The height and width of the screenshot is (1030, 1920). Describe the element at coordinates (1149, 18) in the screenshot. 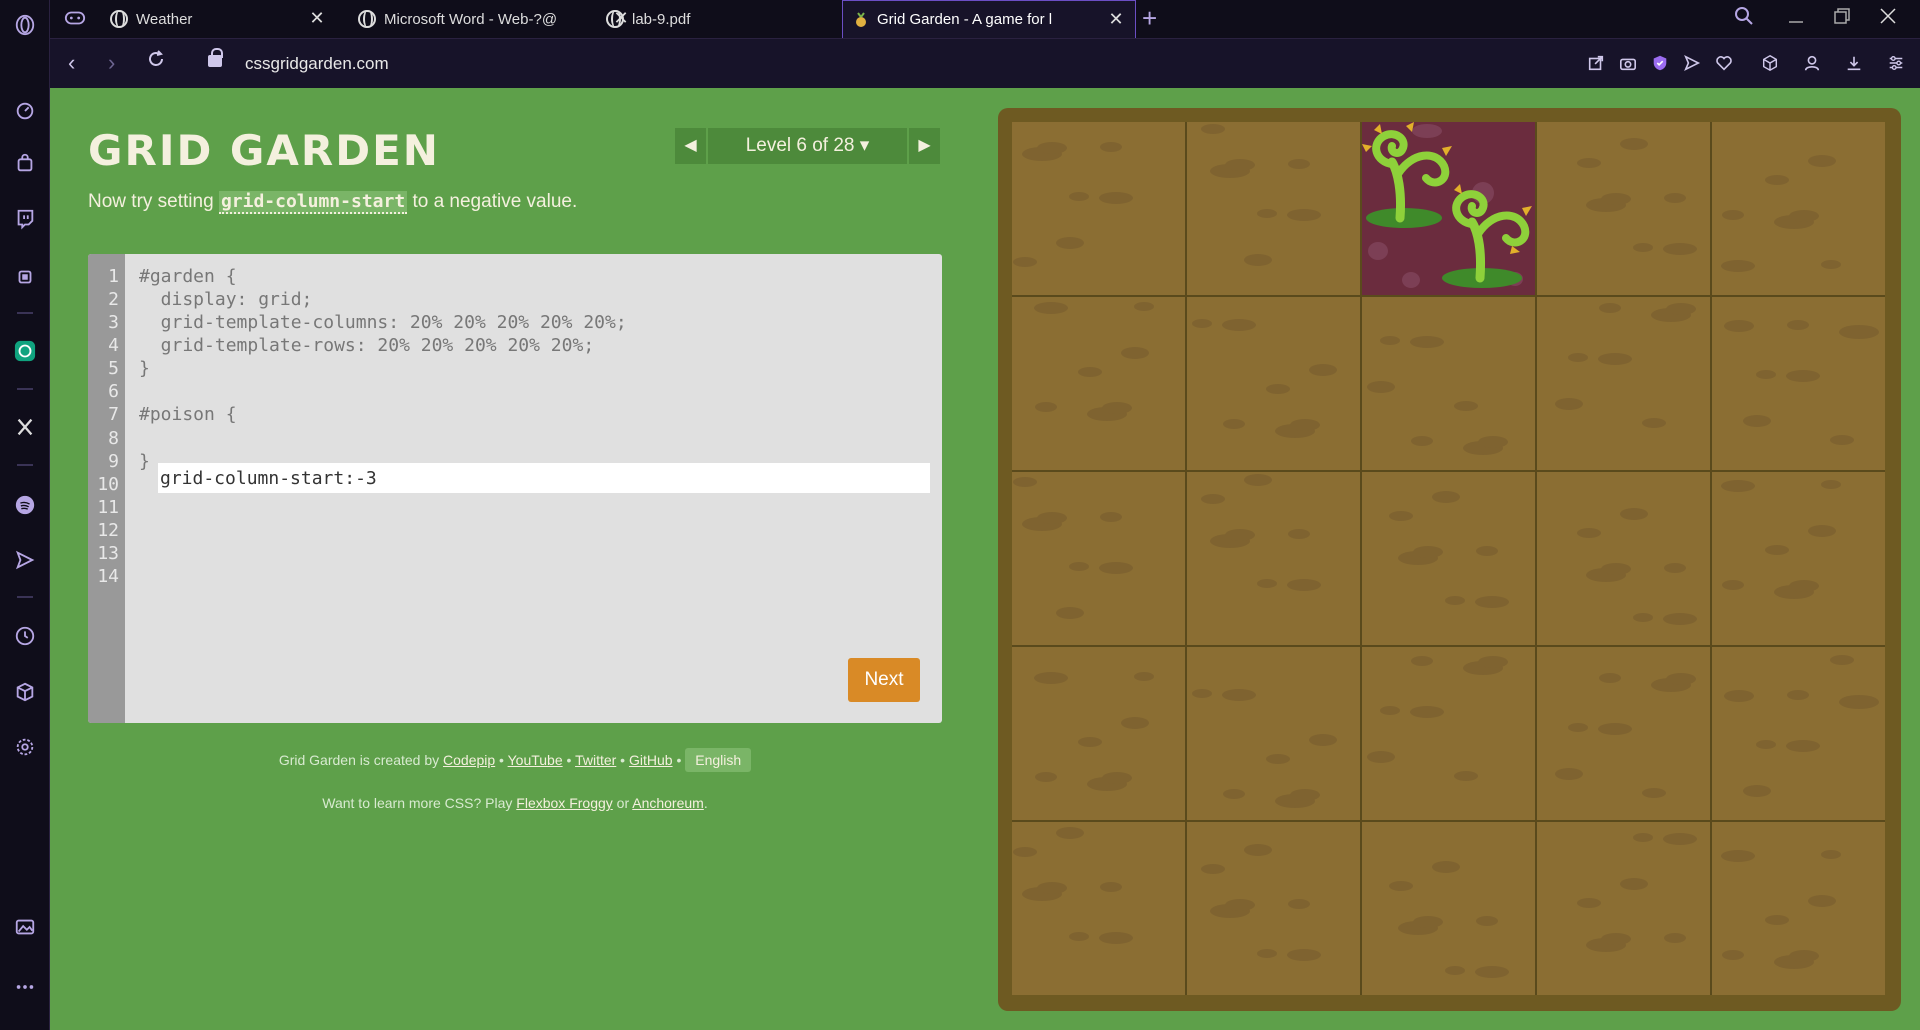

I see `new-tab-plus-icon: +` at that location.